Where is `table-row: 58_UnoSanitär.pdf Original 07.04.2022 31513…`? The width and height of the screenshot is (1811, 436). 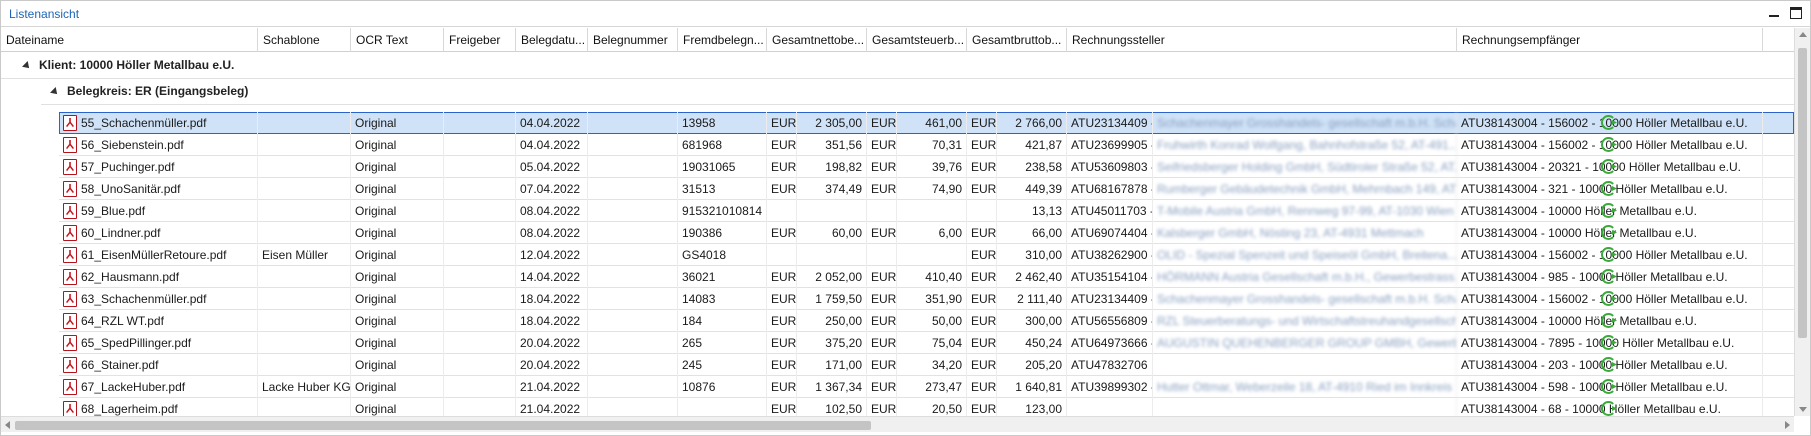
table-row: 58_UnoSanitär.pdf Original 07.04.2022 31513… is located at coordinates (926, 189).